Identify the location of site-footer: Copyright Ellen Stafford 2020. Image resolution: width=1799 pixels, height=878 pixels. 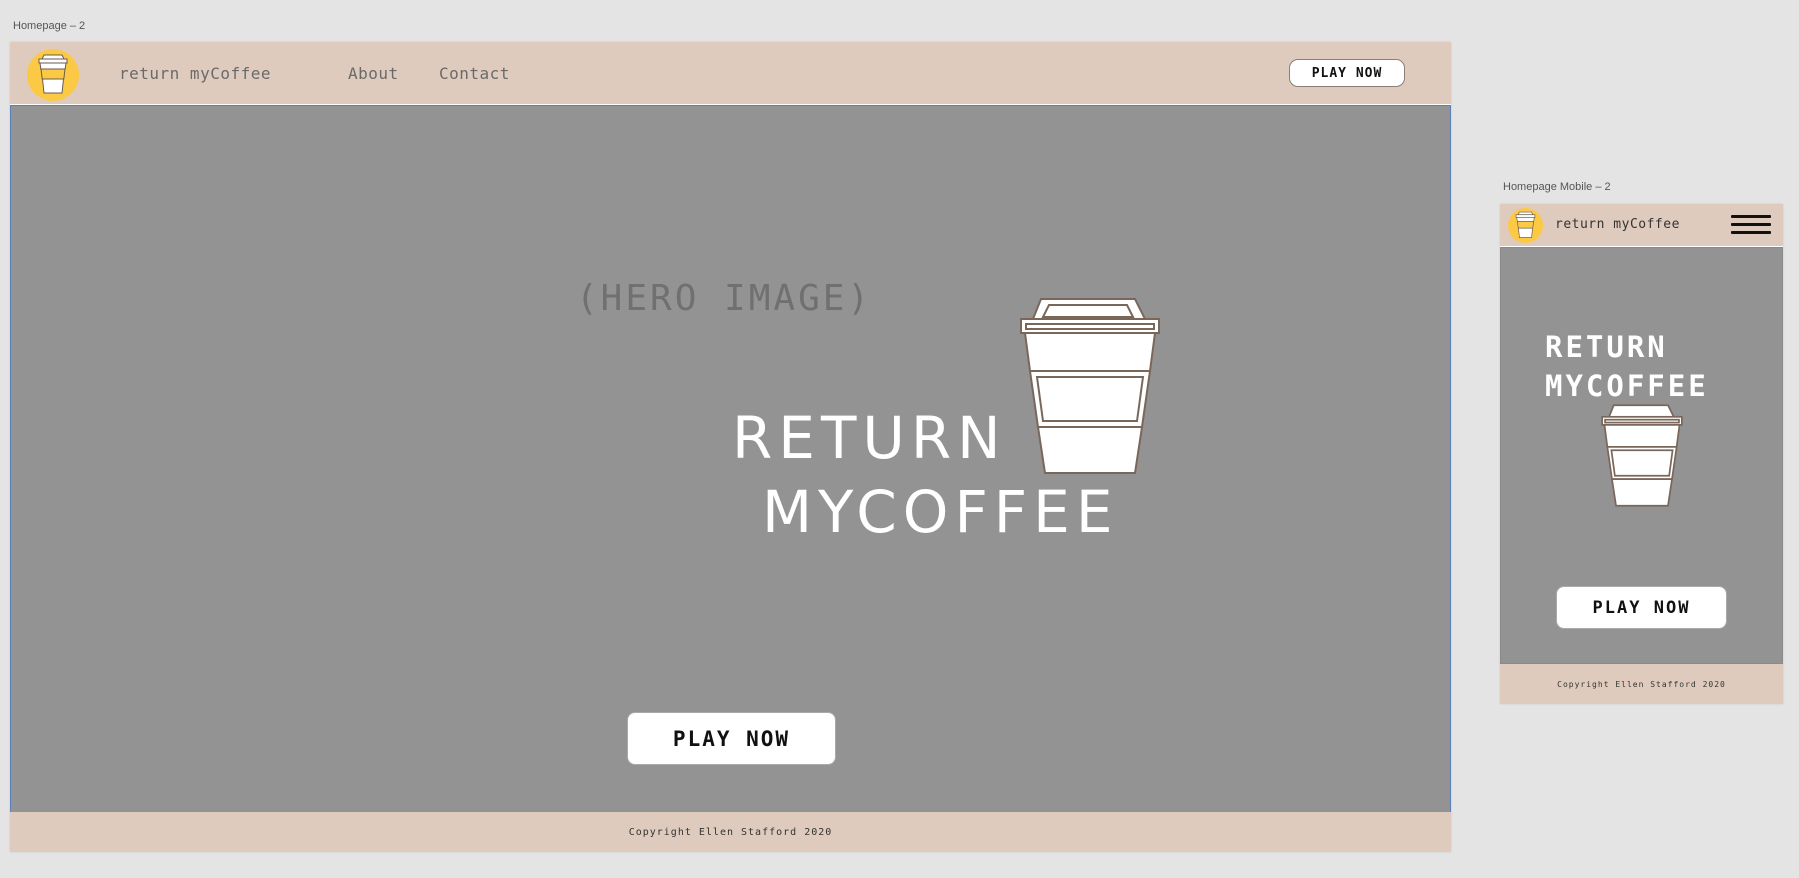
(730, 832).